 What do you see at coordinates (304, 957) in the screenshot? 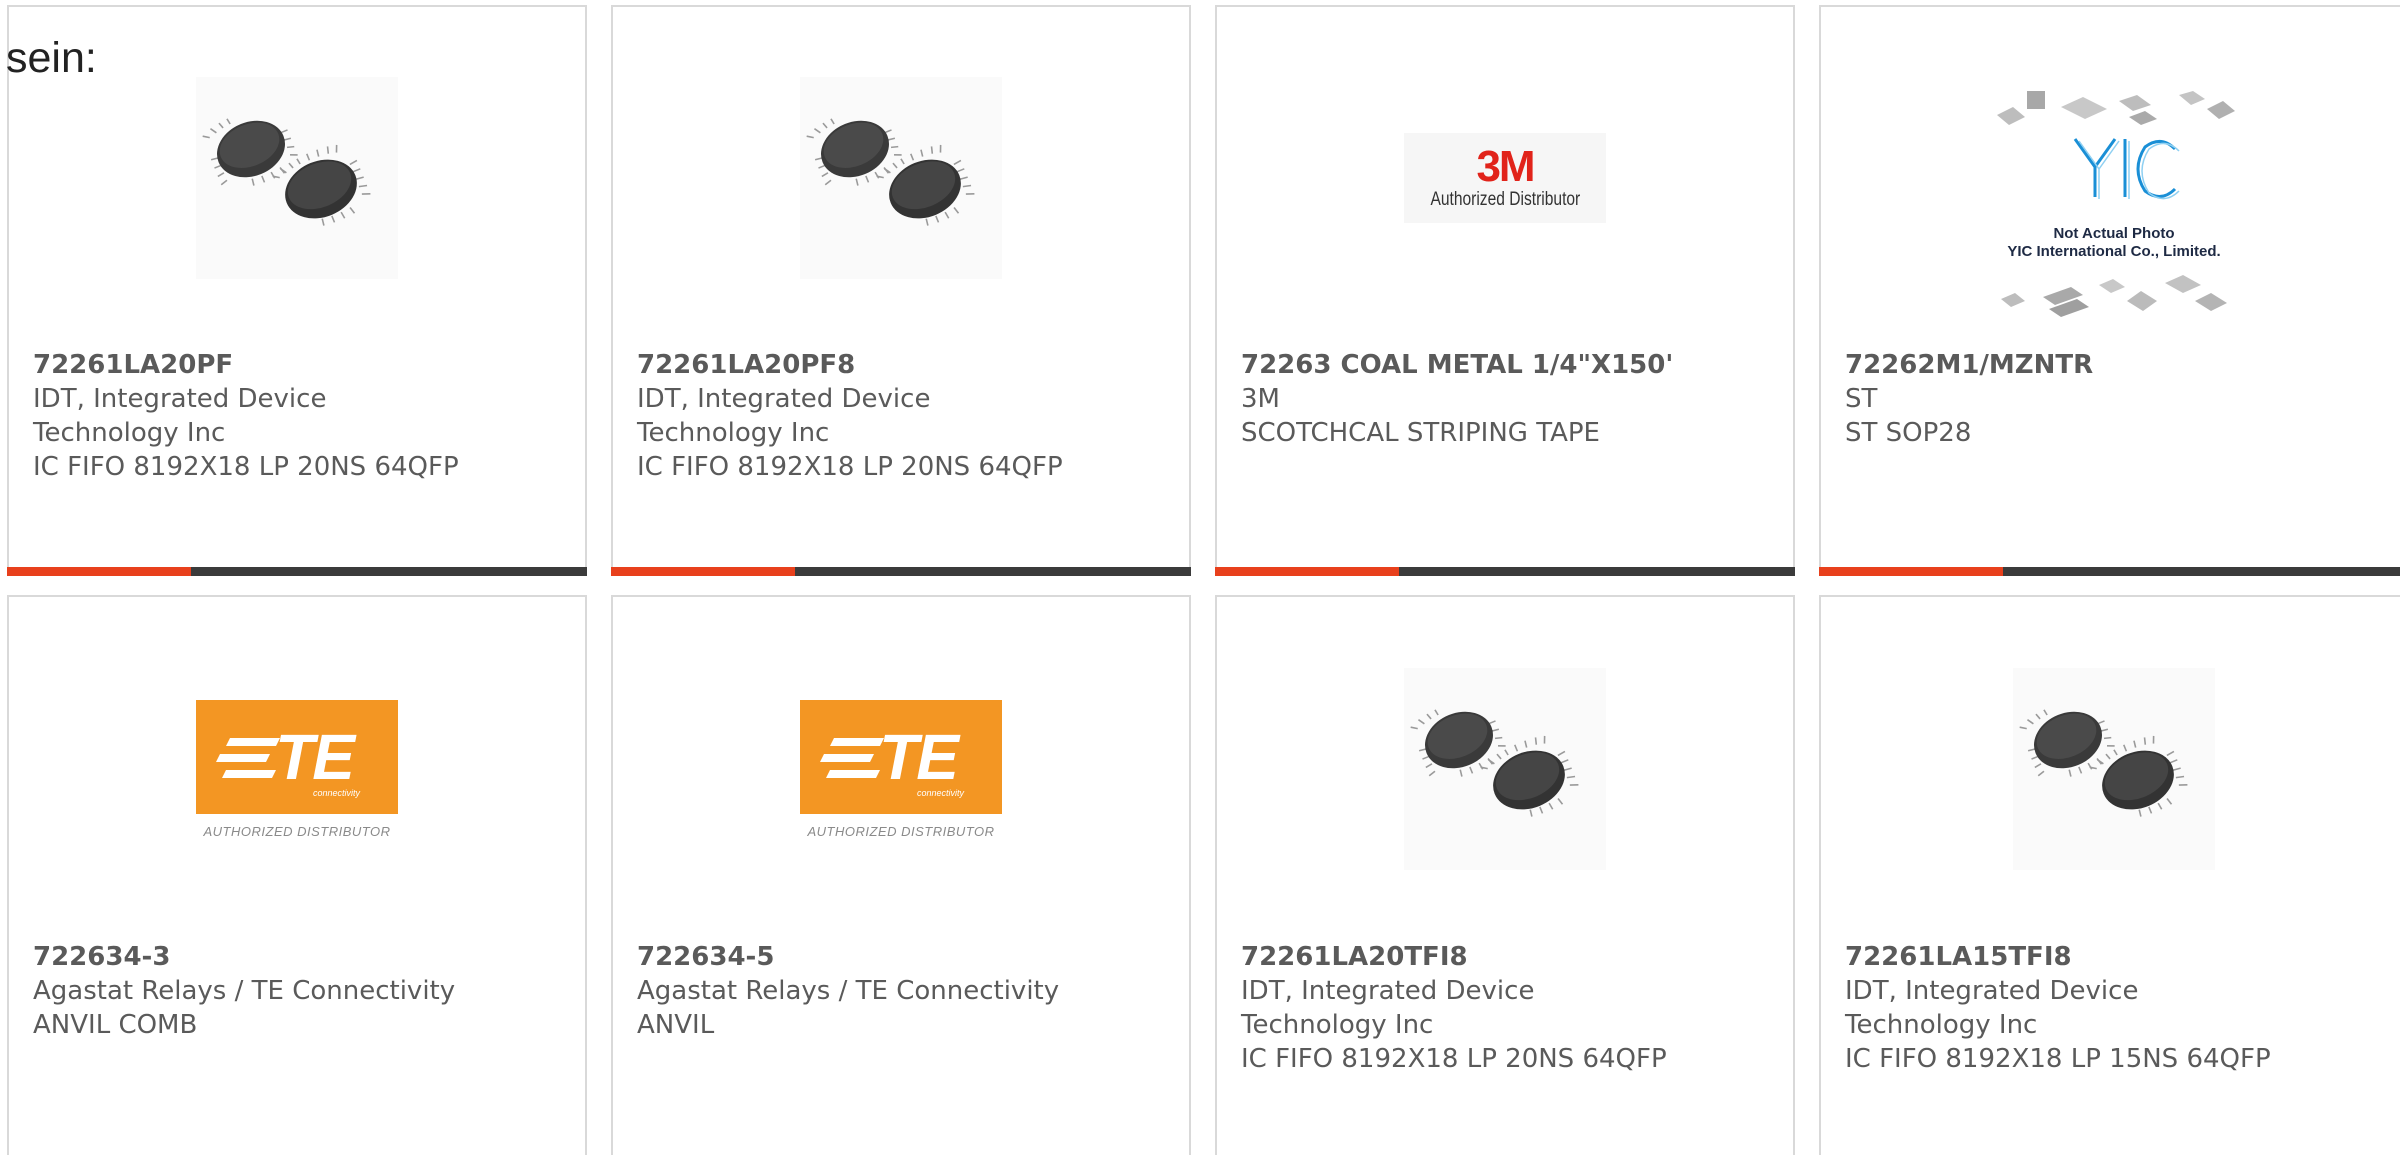
I see `part-number-link: 722634-3` at bounding box center [304, 957].